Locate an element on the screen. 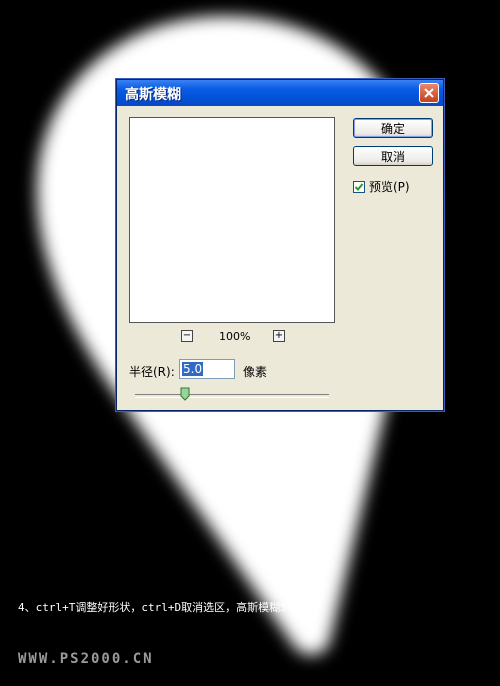 The height and width of the screenshot is (686, 500). radius-unit: 像素 is located at coordinates (255, 372).